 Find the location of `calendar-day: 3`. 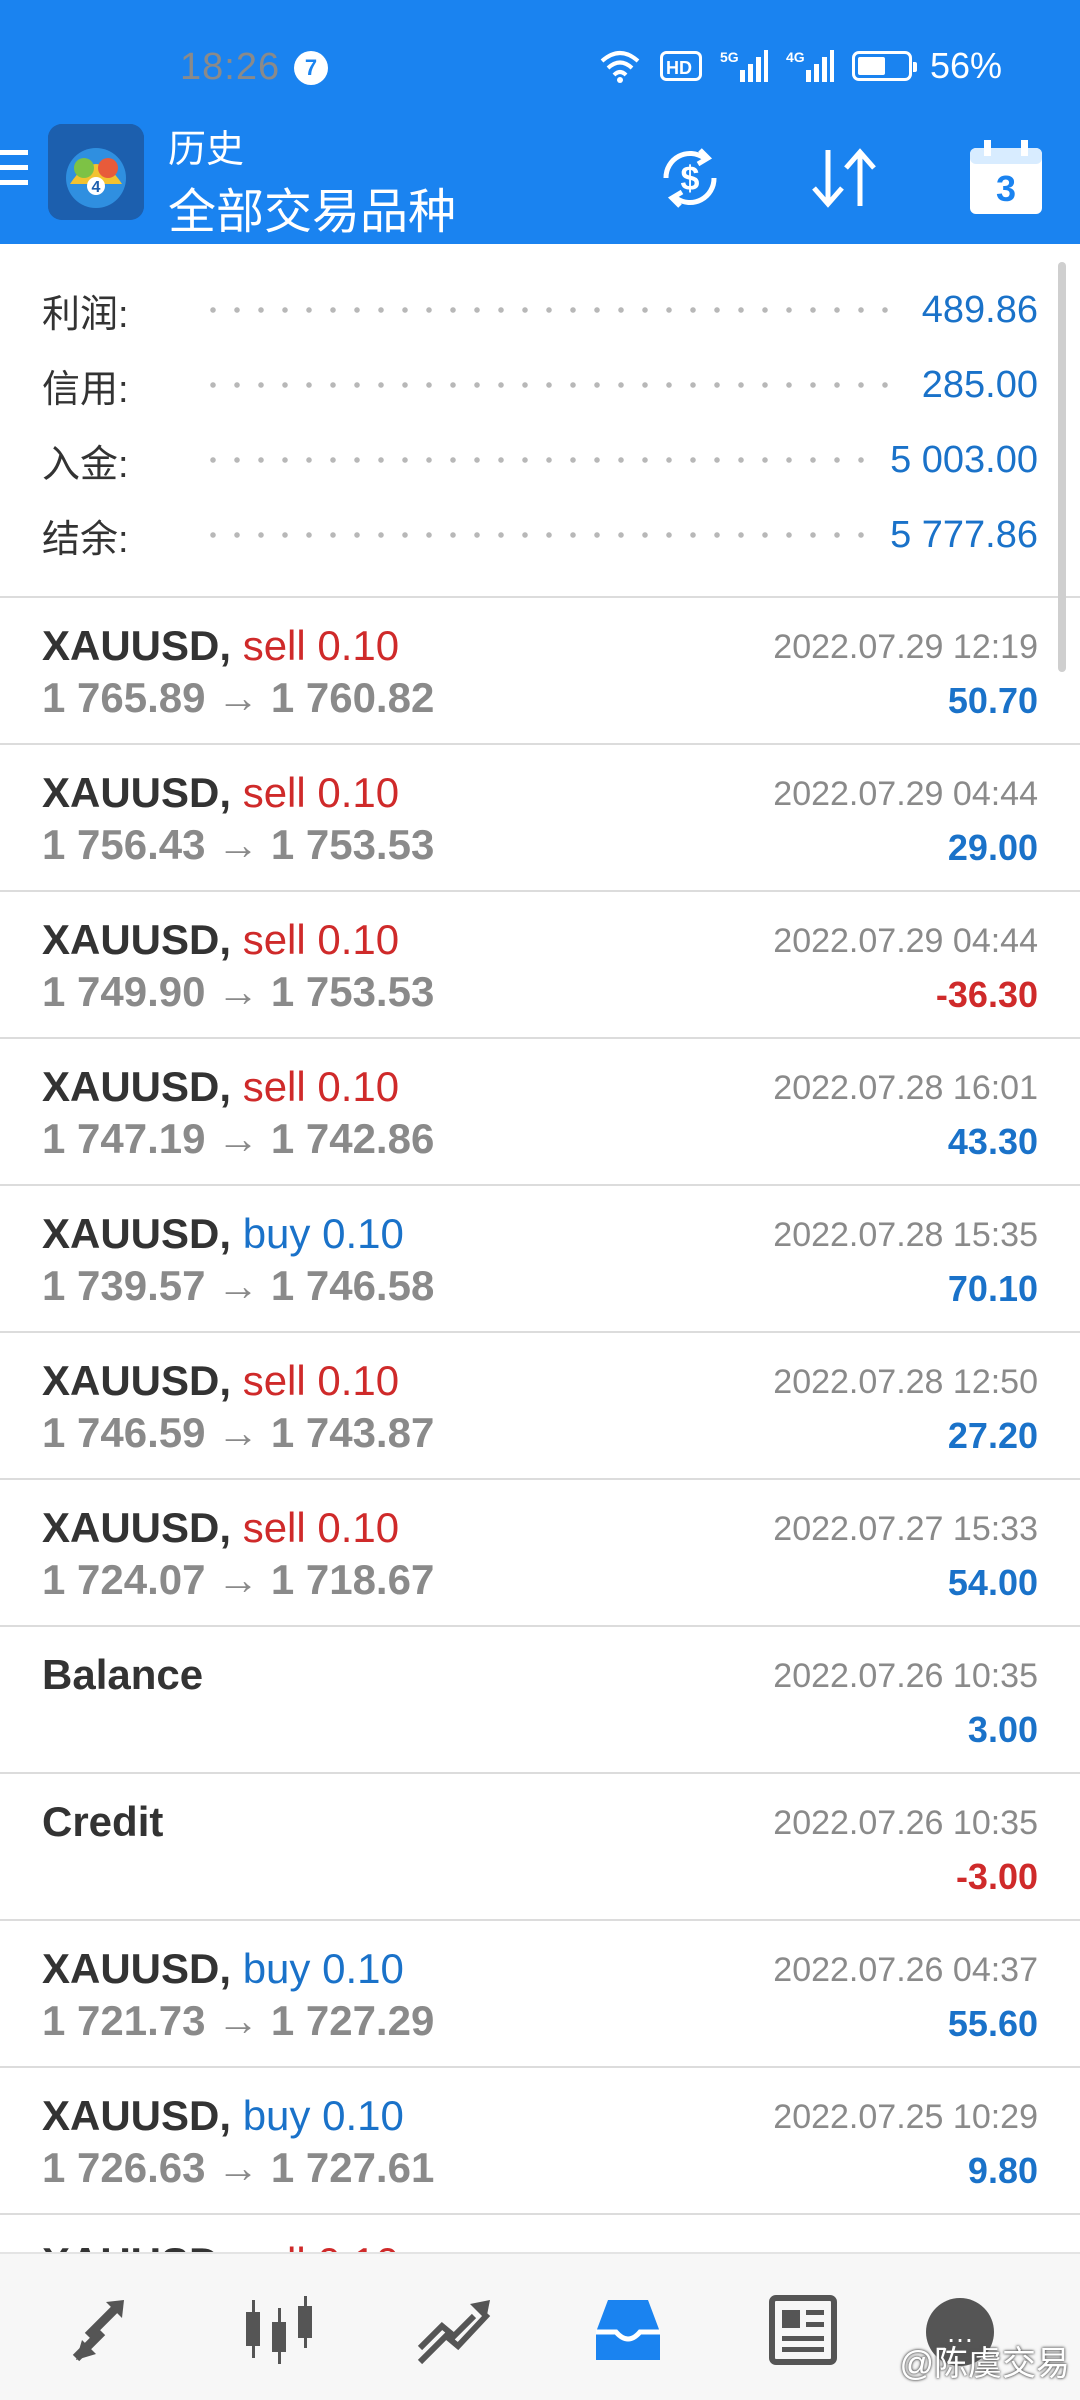

calendar-day: 3 is located at coordinates (1006, 188).